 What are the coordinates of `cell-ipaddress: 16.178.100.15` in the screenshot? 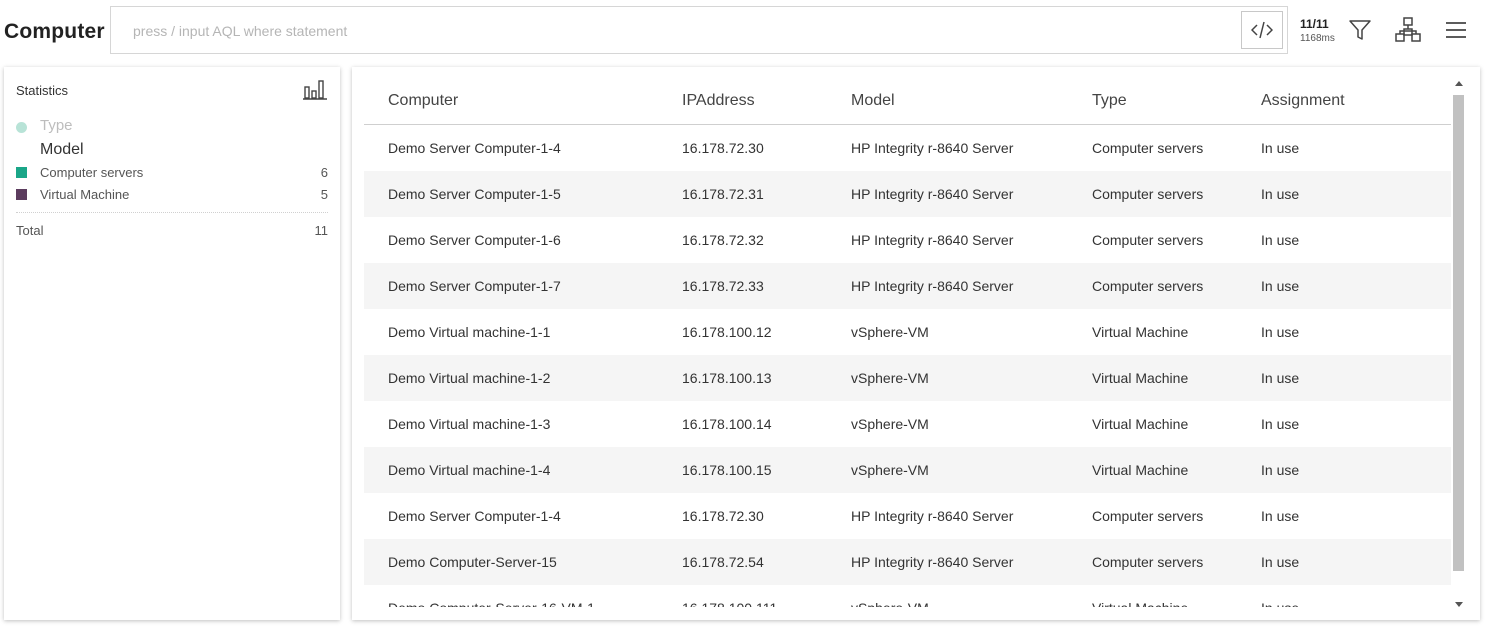 It's located at (727, 470).